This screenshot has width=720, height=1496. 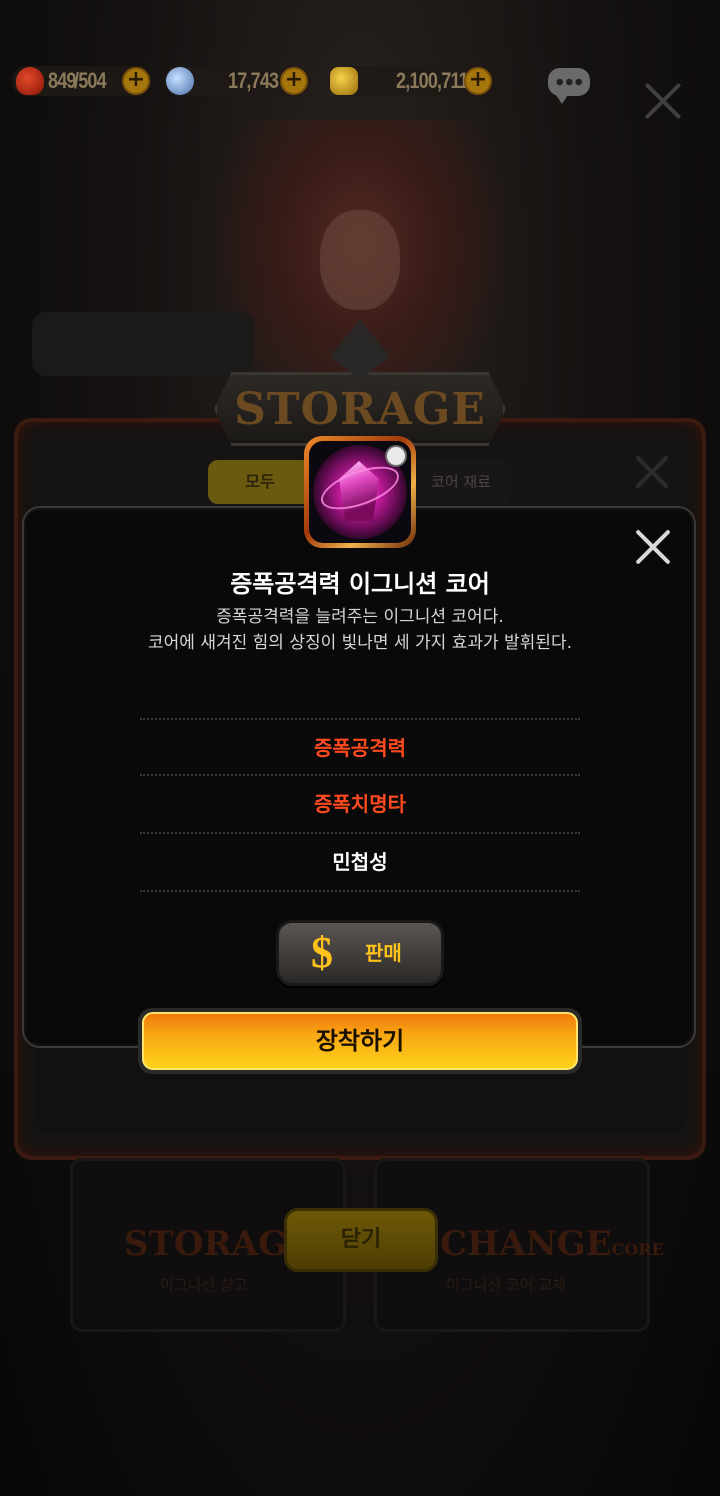 What do you see at coordinates (360, 953) in the screenshot?
I see `sell-button: $ 판매` at bounding box center [360, 953].